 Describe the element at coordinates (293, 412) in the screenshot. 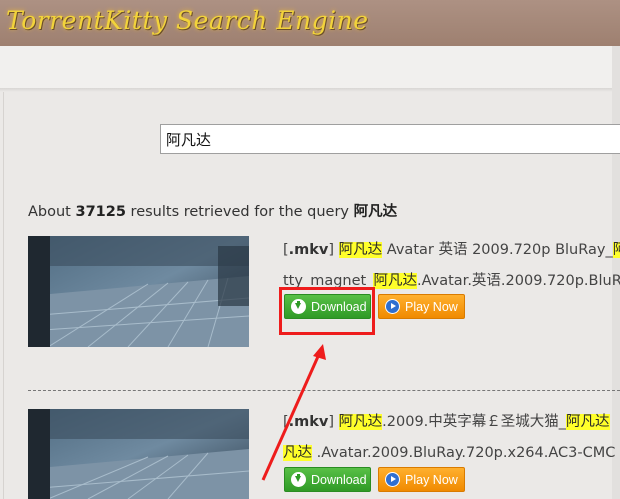

I see `annotation-arrow` at that location.